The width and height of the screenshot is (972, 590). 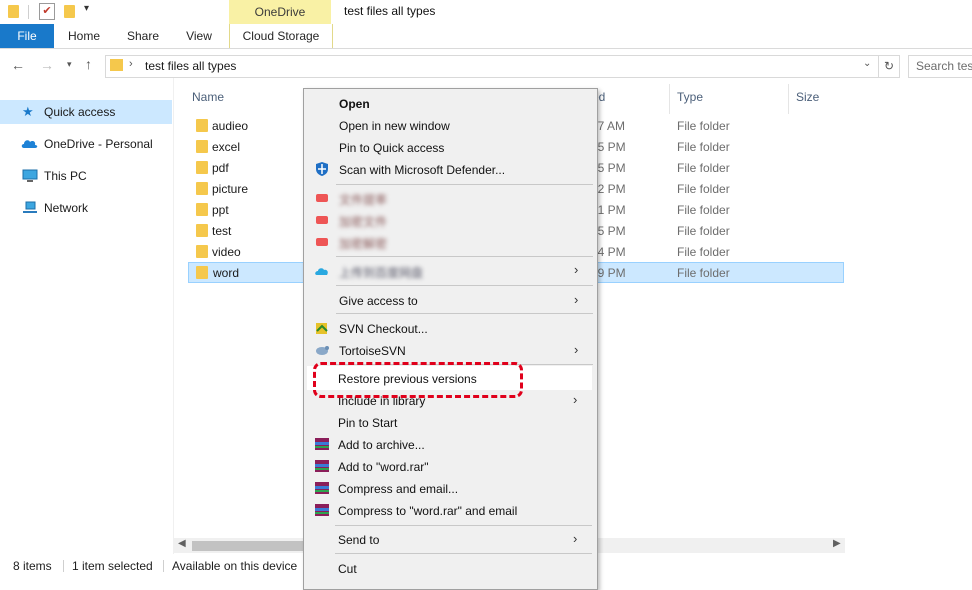 What do you see at coordinates (249, 546) in the screenshot?
I see `scrollbar-thumb` at bounding box center [249, 546].